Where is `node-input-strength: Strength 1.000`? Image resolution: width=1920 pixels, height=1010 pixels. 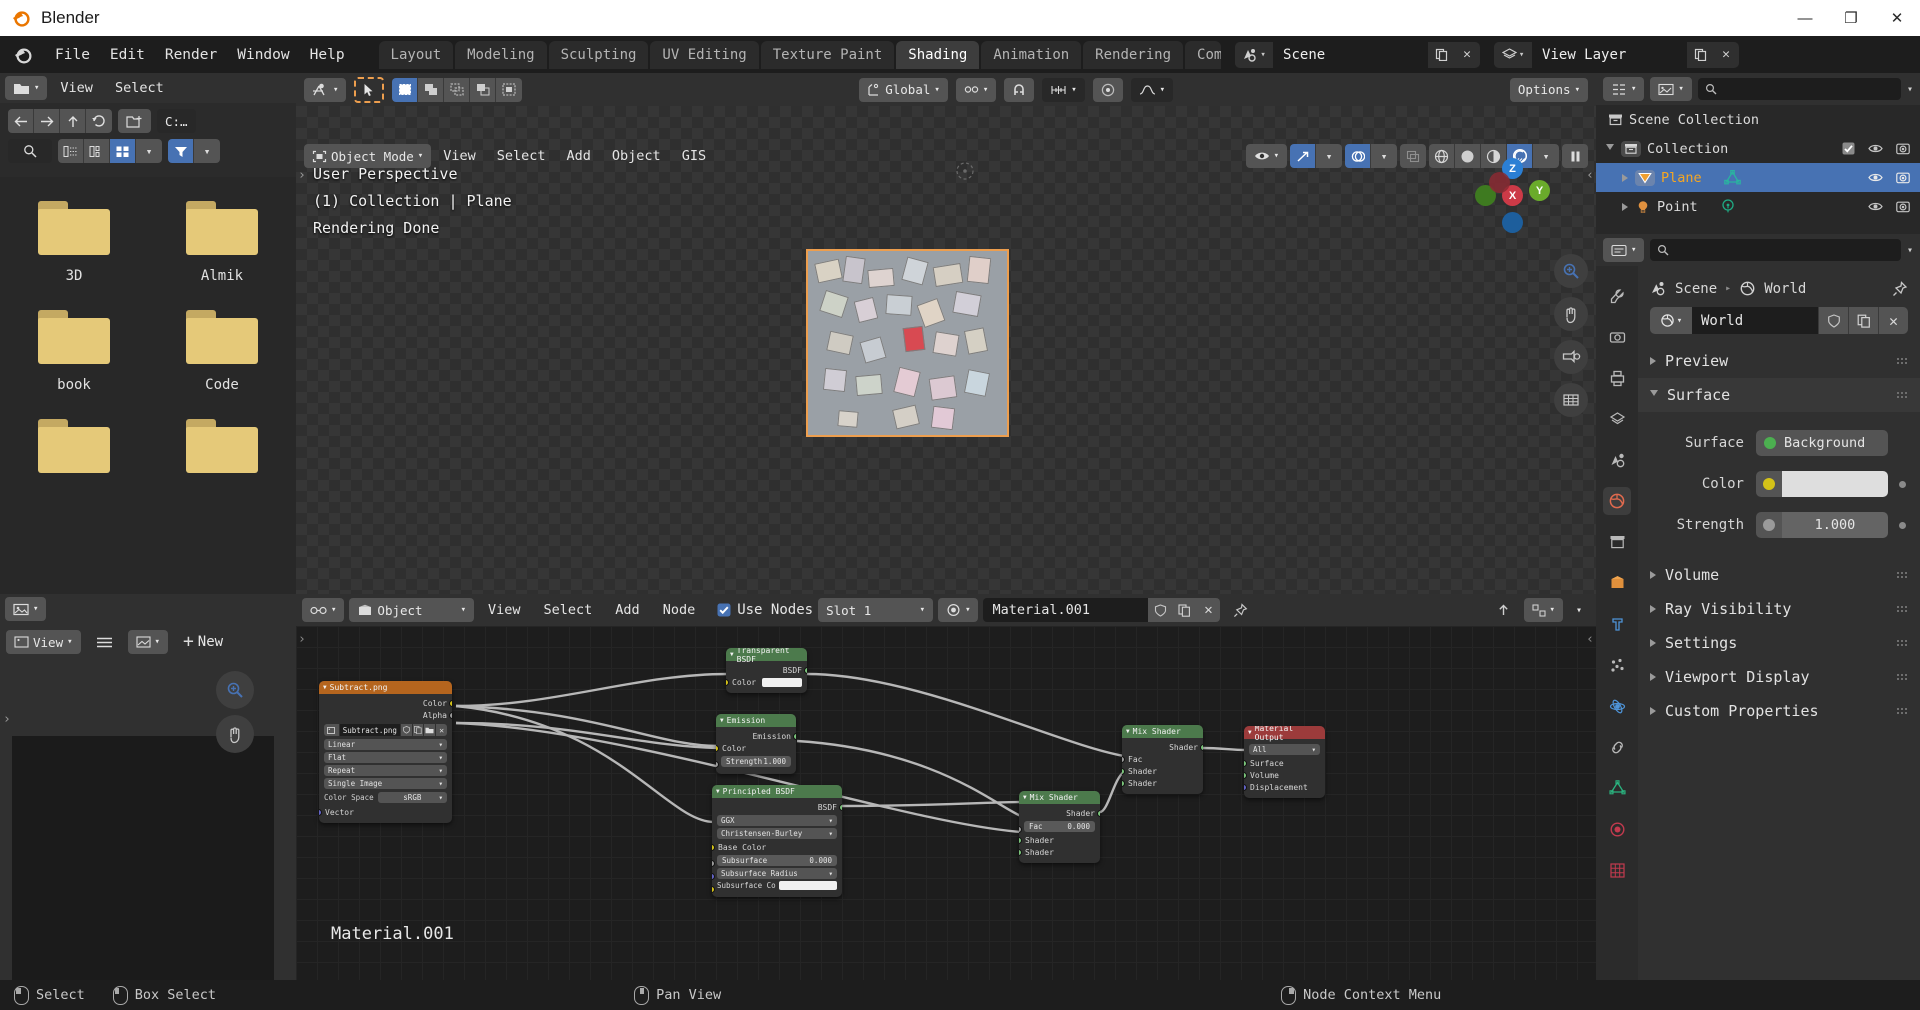
node-input-strength: Strength 1.000 is located at coordinates (756, 762).